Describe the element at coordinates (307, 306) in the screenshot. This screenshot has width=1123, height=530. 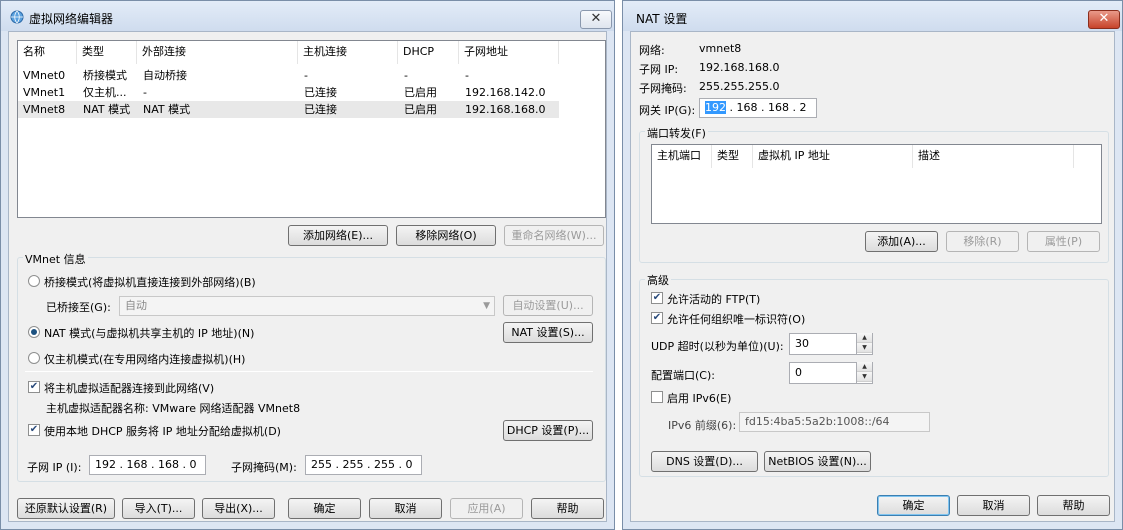
I see `bridged-to-select: 自动 ▼` at that location.